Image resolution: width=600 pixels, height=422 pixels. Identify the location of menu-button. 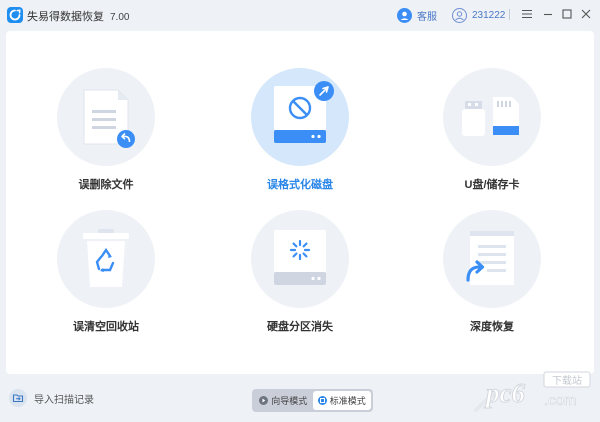
(527, 14).